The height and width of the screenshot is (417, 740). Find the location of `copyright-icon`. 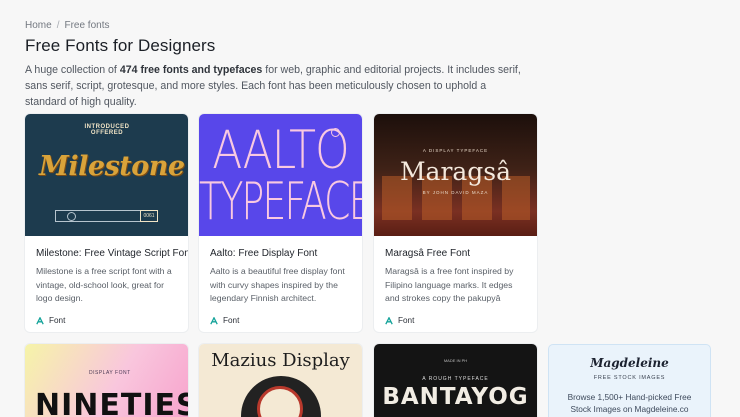

copyright-icon is located at coordinates (335, 132).